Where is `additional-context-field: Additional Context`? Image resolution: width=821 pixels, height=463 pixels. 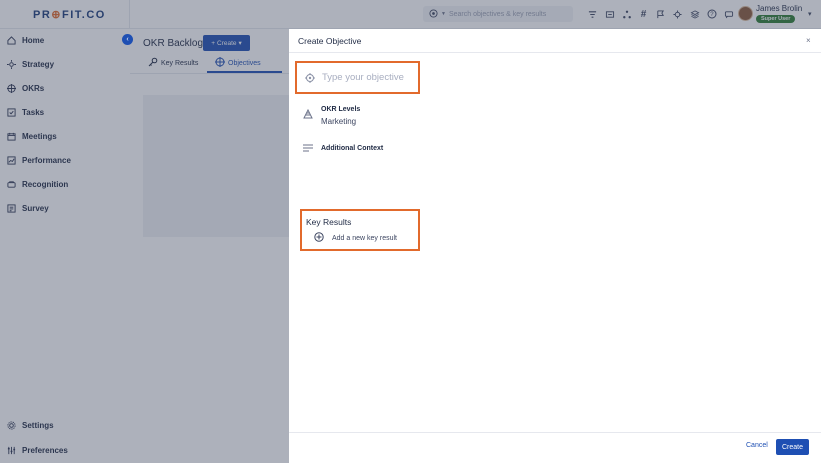 additional-context-field: Additional Context is located at coordinates (343, 148).